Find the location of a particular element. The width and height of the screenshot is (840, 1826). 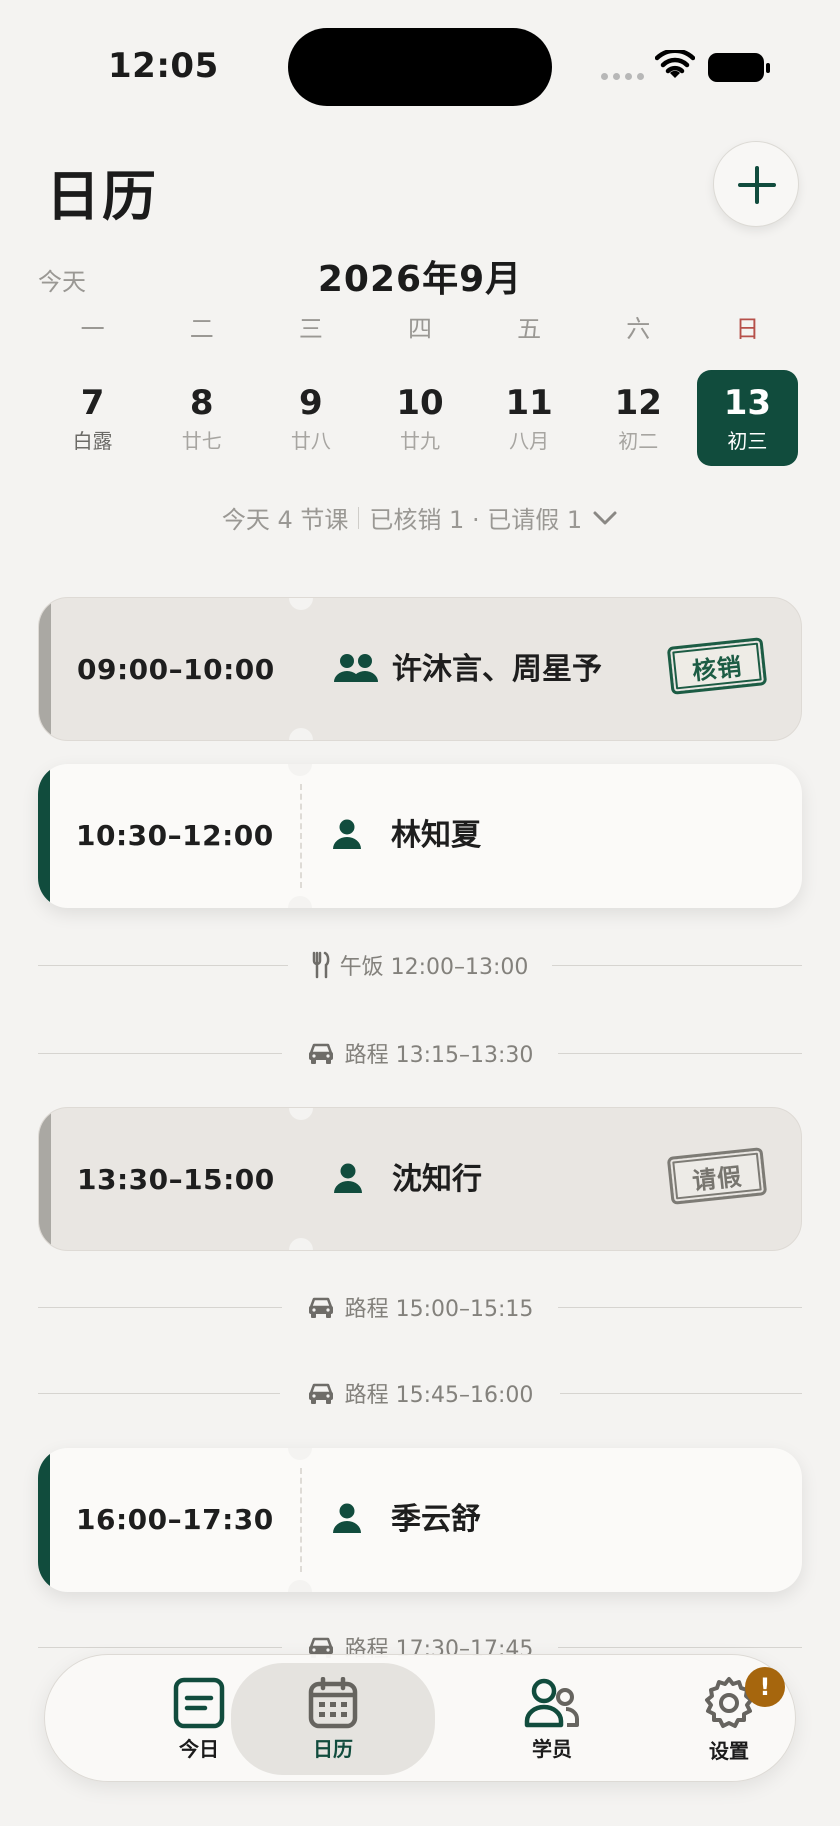

lesson-students: 许沐言、周星予 is located at coordinates (497, 669).